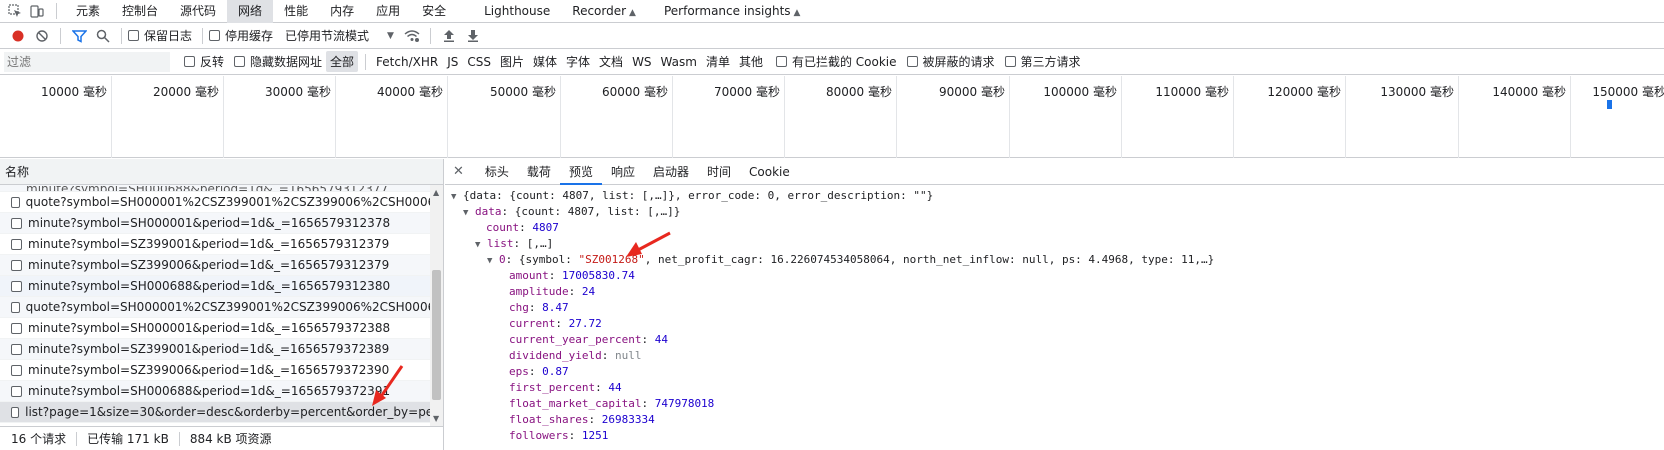 The image size is (1664, 450). I want to click on tab-performance: 性能, so click(296, 11).